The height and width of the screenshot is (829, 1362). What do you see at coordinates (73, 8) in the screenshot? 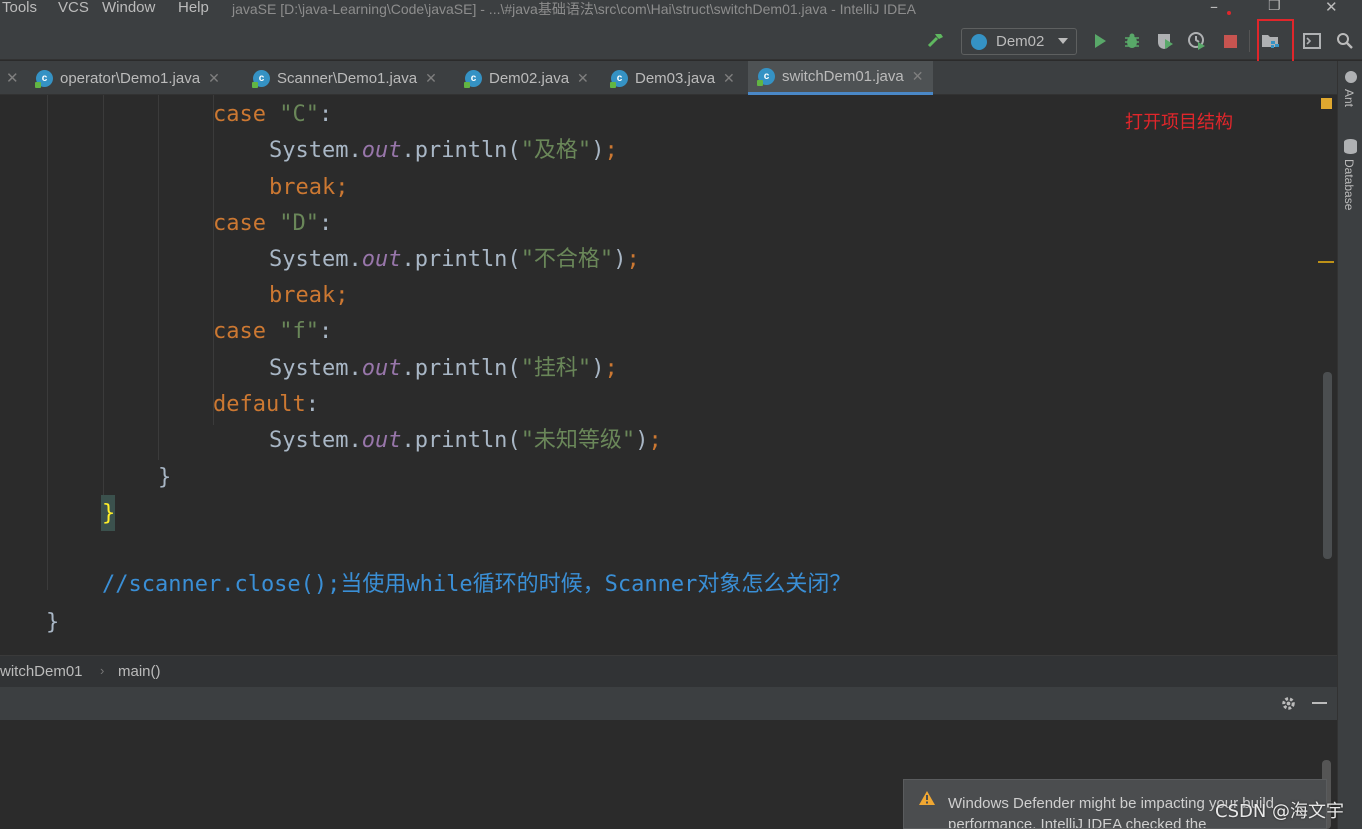
I see `menu-vcs: VCS` at bounding box center [73, 8].